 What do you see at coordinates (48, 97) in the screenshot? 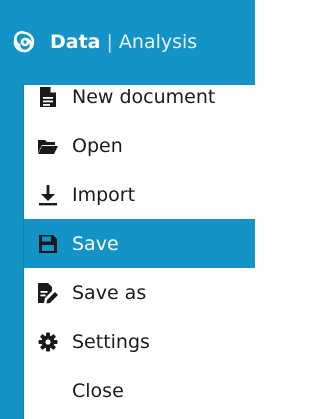
I see `file-text-icon` at bounding box center [48, 97].